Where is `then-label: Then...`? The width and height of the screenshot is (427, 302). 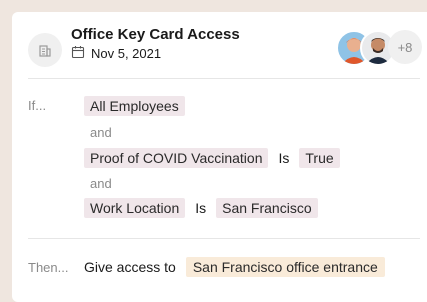 then-label: Then... is located at coordinates (48, 267).